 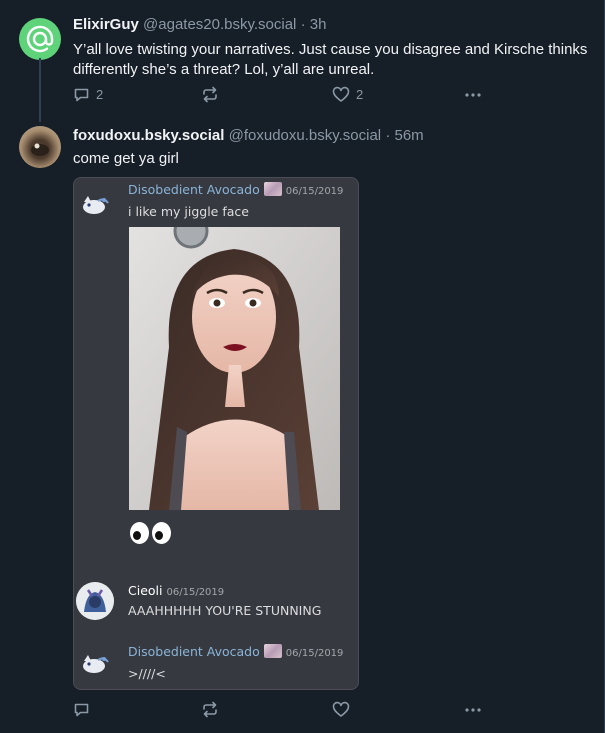 What do you see at coordinates (360, 94) in the screenshot?
I see `like-count: 2` at bounding box center [360, 94].